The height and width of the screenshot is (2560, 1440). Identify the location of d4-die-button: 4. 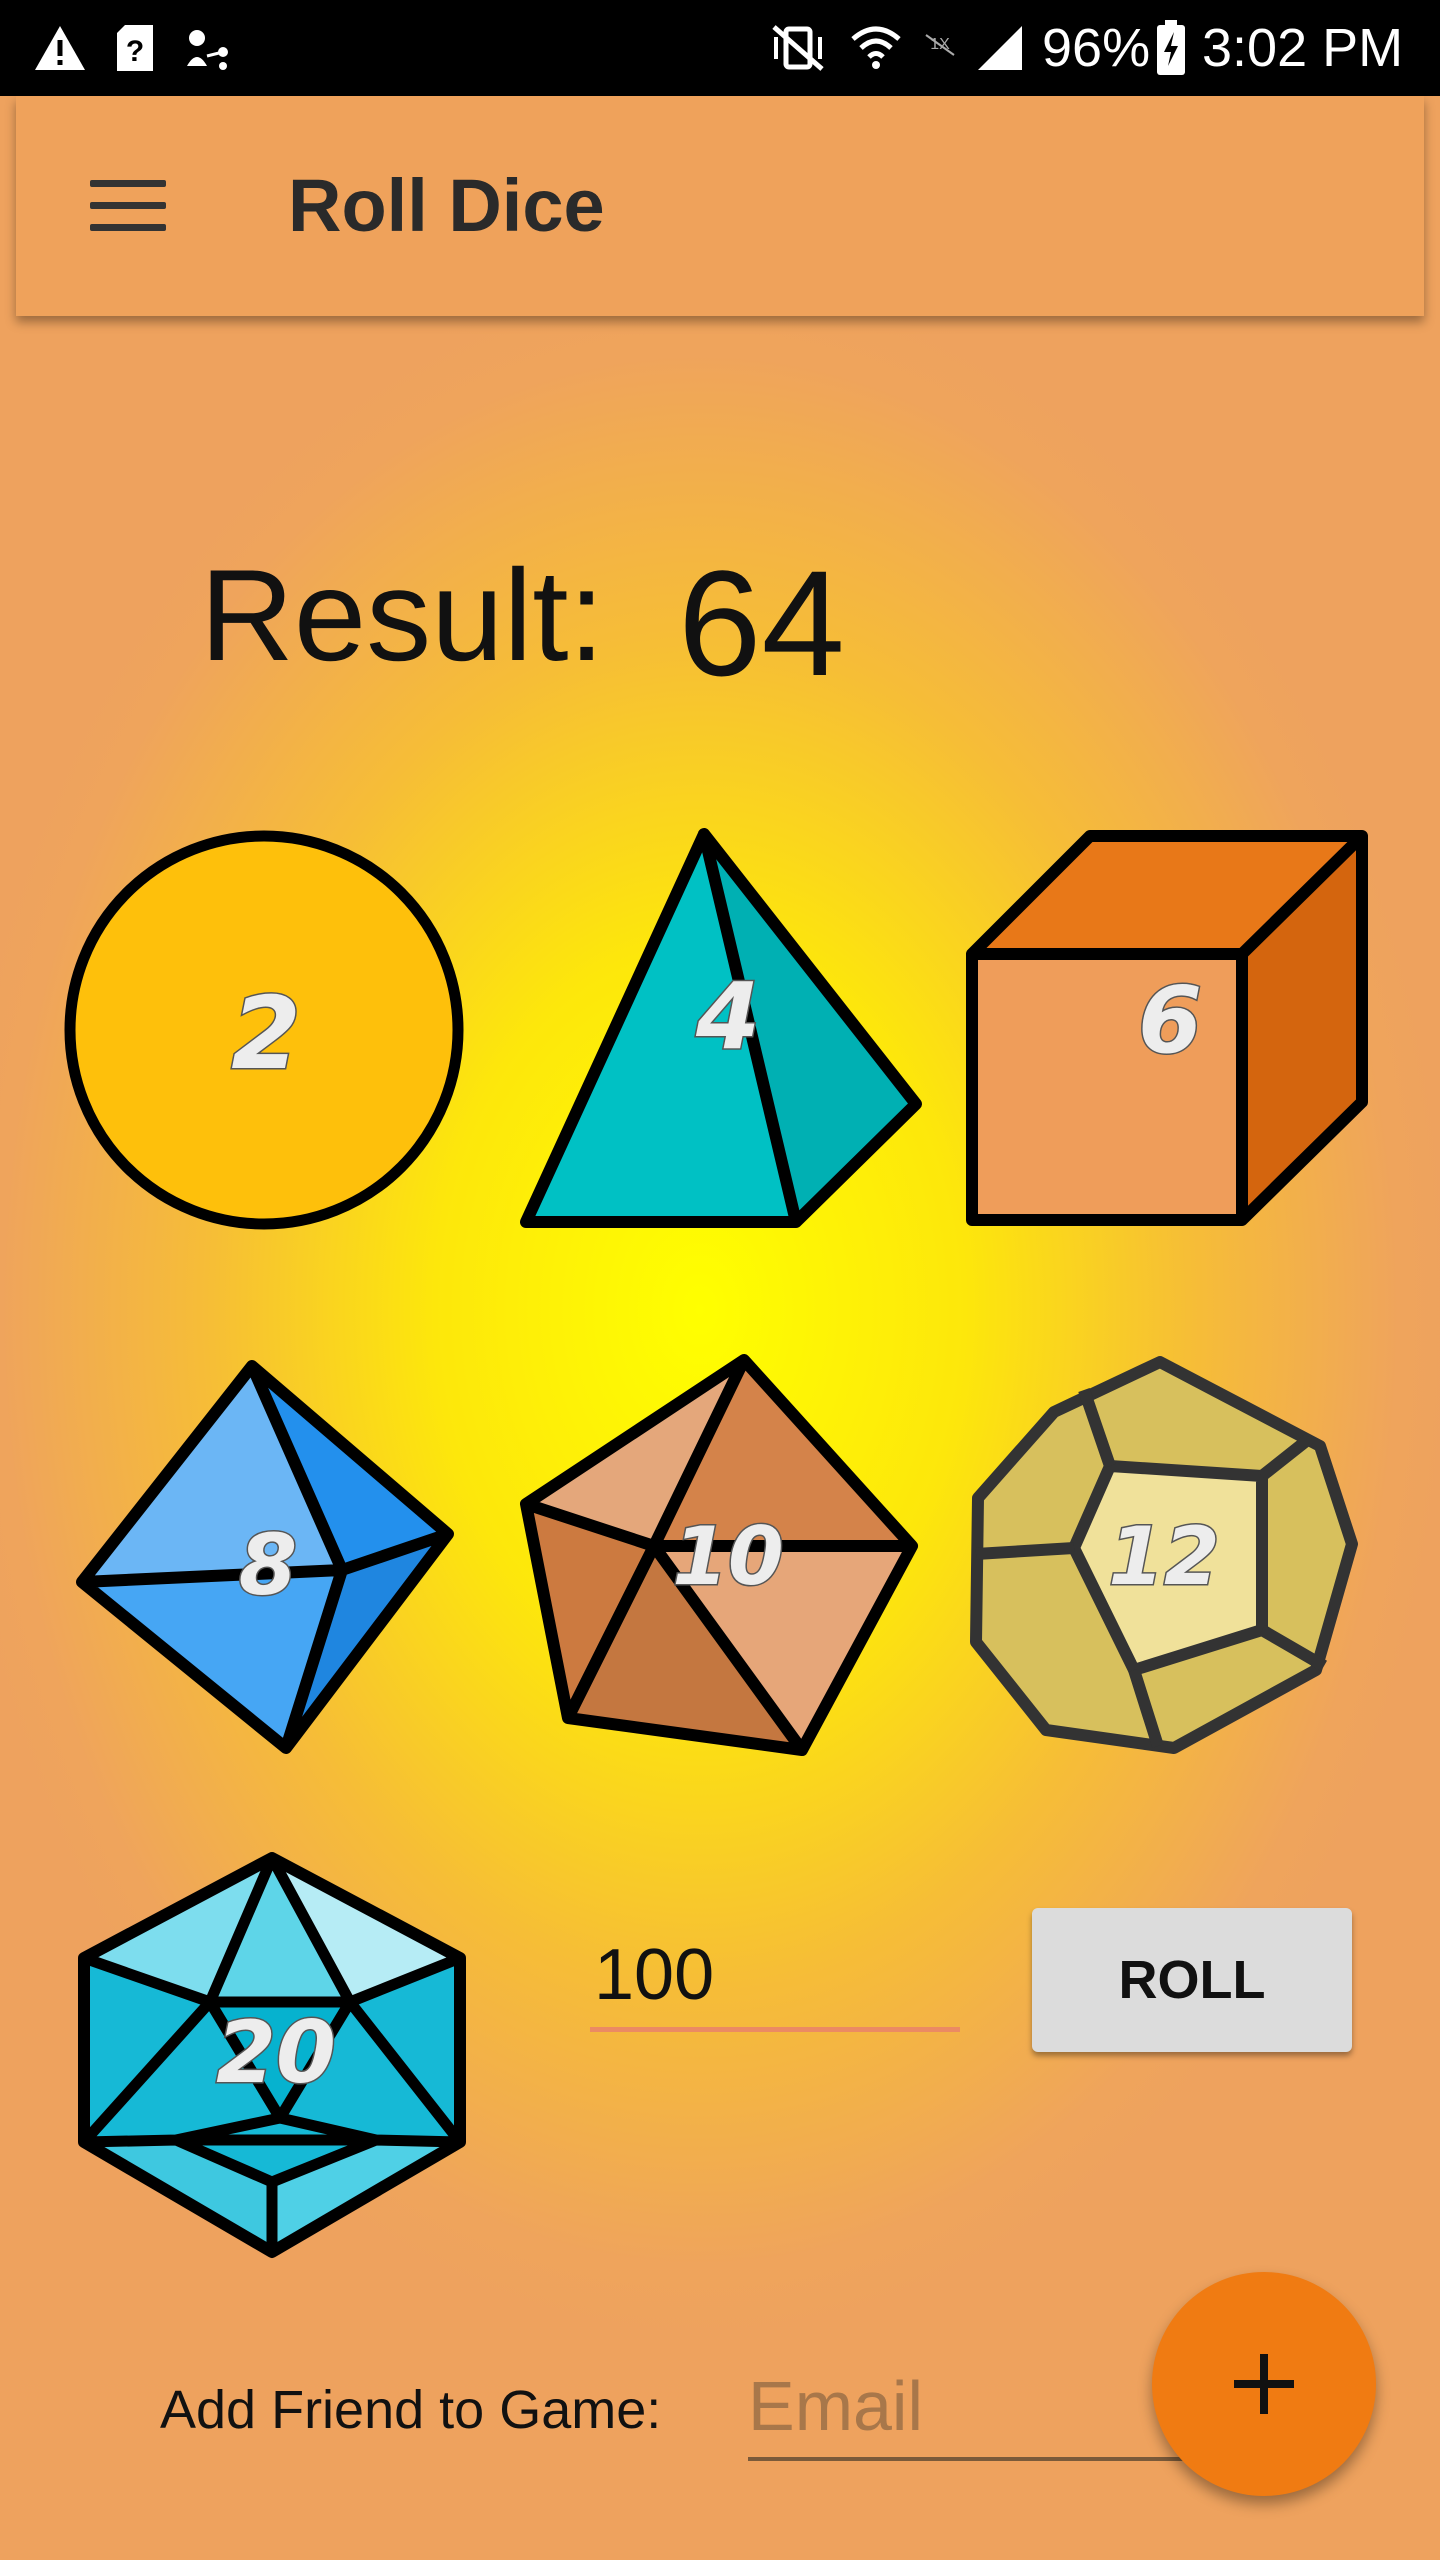
(719, 1027).